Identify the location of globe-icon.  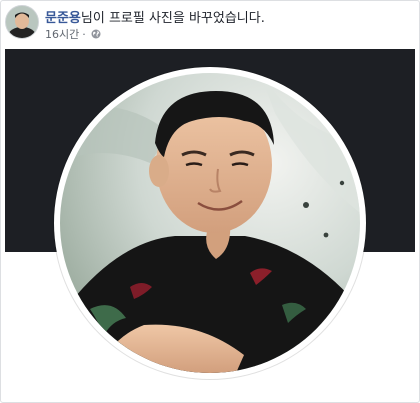
(96, 34).